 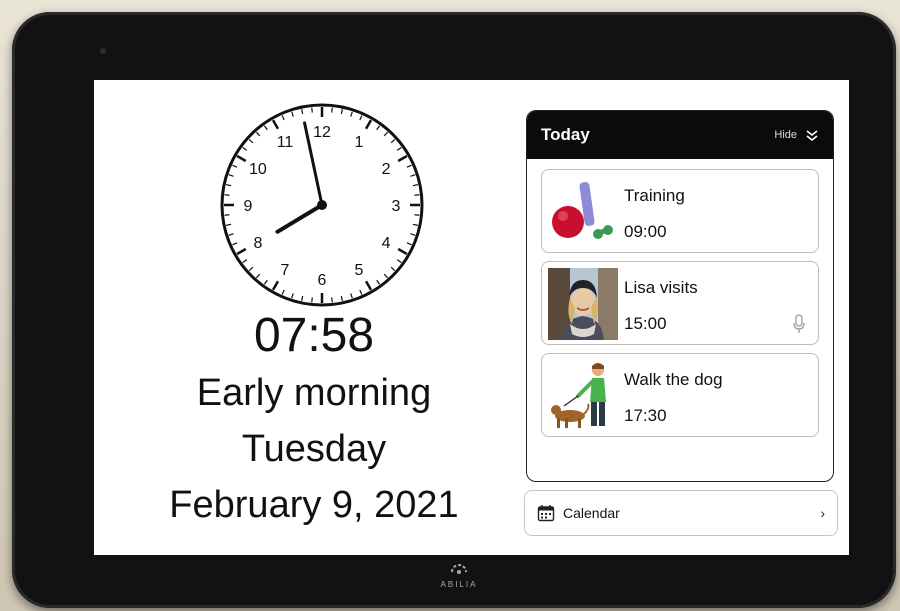 What do you see at coordinates (582, 210) in the screenshot?
I see `training-equipment-icon` at bounding box center [582, 210].